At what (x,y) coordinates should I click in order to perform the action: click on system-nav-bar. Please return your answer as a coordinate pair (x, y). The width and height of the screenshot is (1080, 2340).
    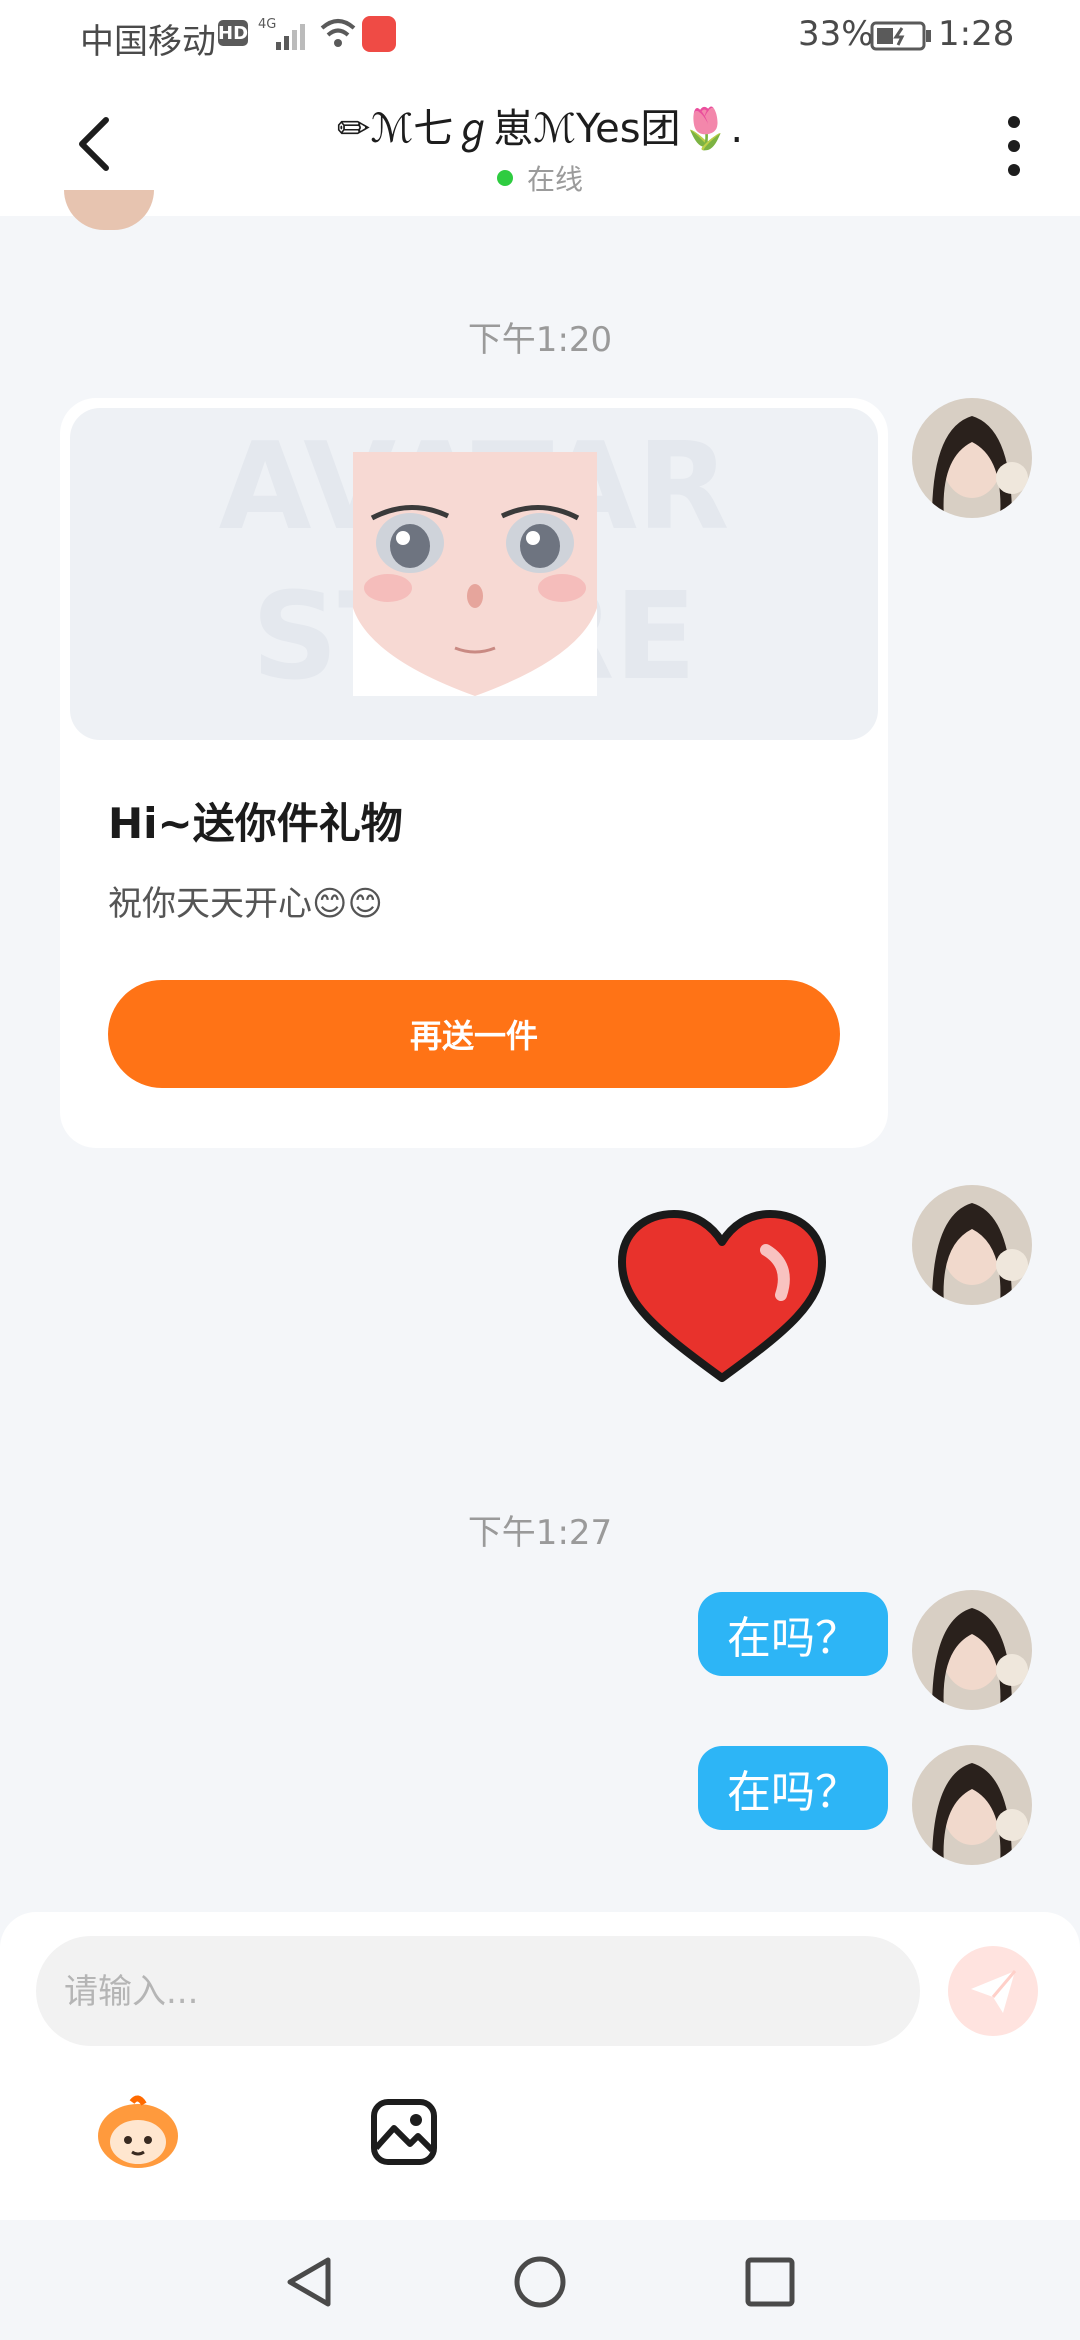
    Looking at the image, I should click on (540, 2280).